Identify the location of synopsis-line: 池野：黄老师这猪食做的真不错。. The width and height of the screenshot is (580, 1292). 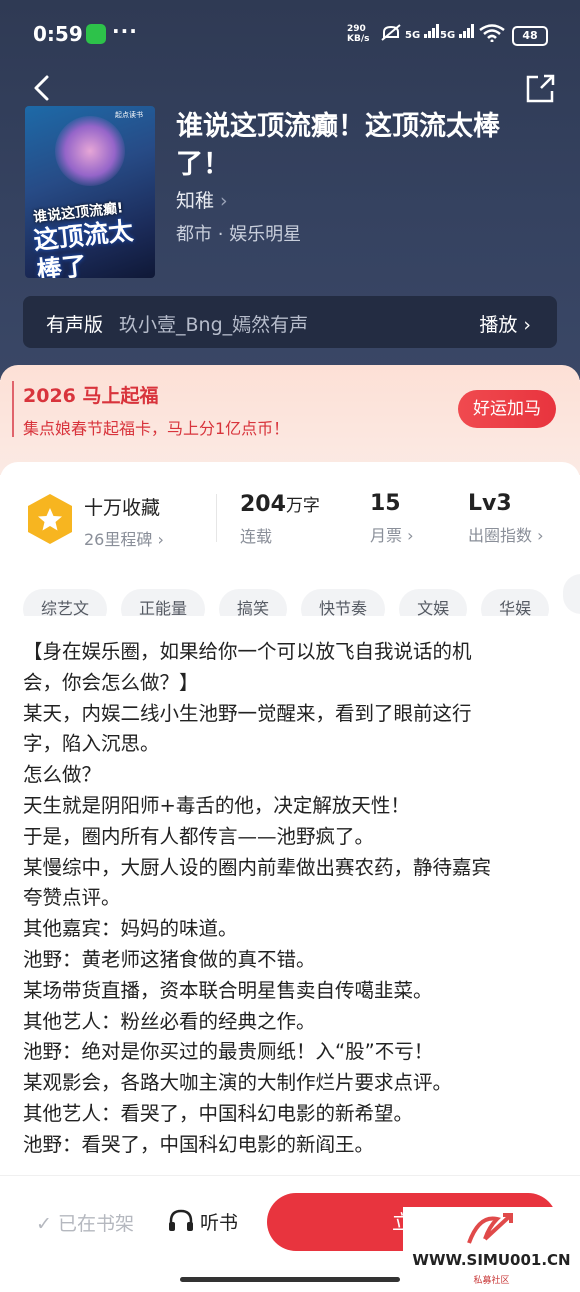
(169, 959).